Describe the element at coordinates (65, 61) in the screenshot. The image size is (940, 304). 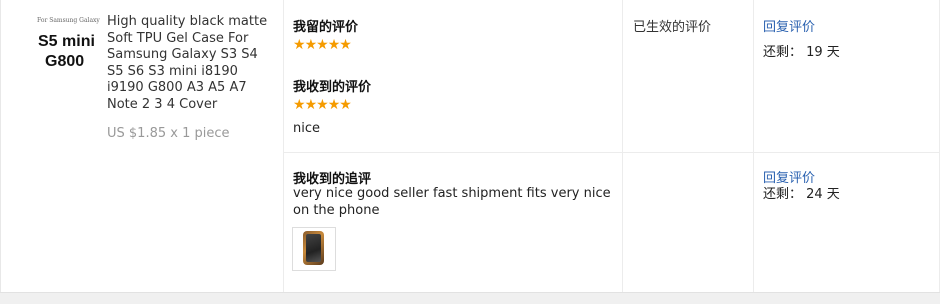
I see `thumbnail-model-text: G800` at that location.